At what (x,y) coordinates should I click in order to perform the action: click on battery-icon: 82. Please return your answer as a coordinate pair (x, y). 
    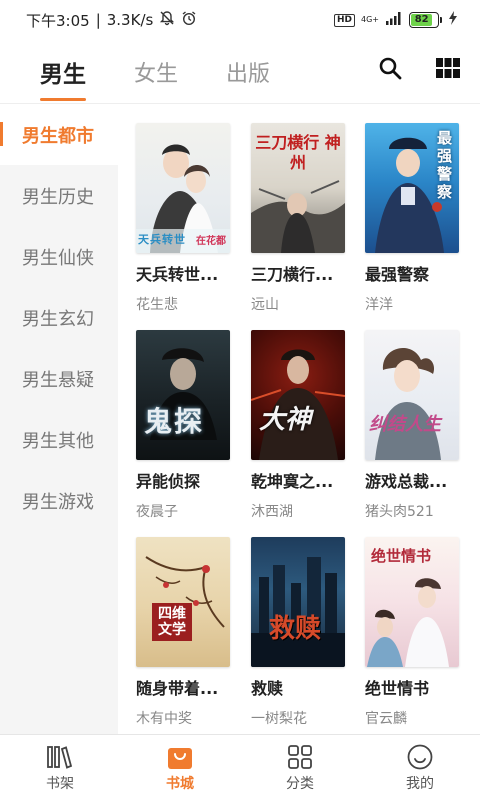
    Looking at the image, I should click on (425, 20).